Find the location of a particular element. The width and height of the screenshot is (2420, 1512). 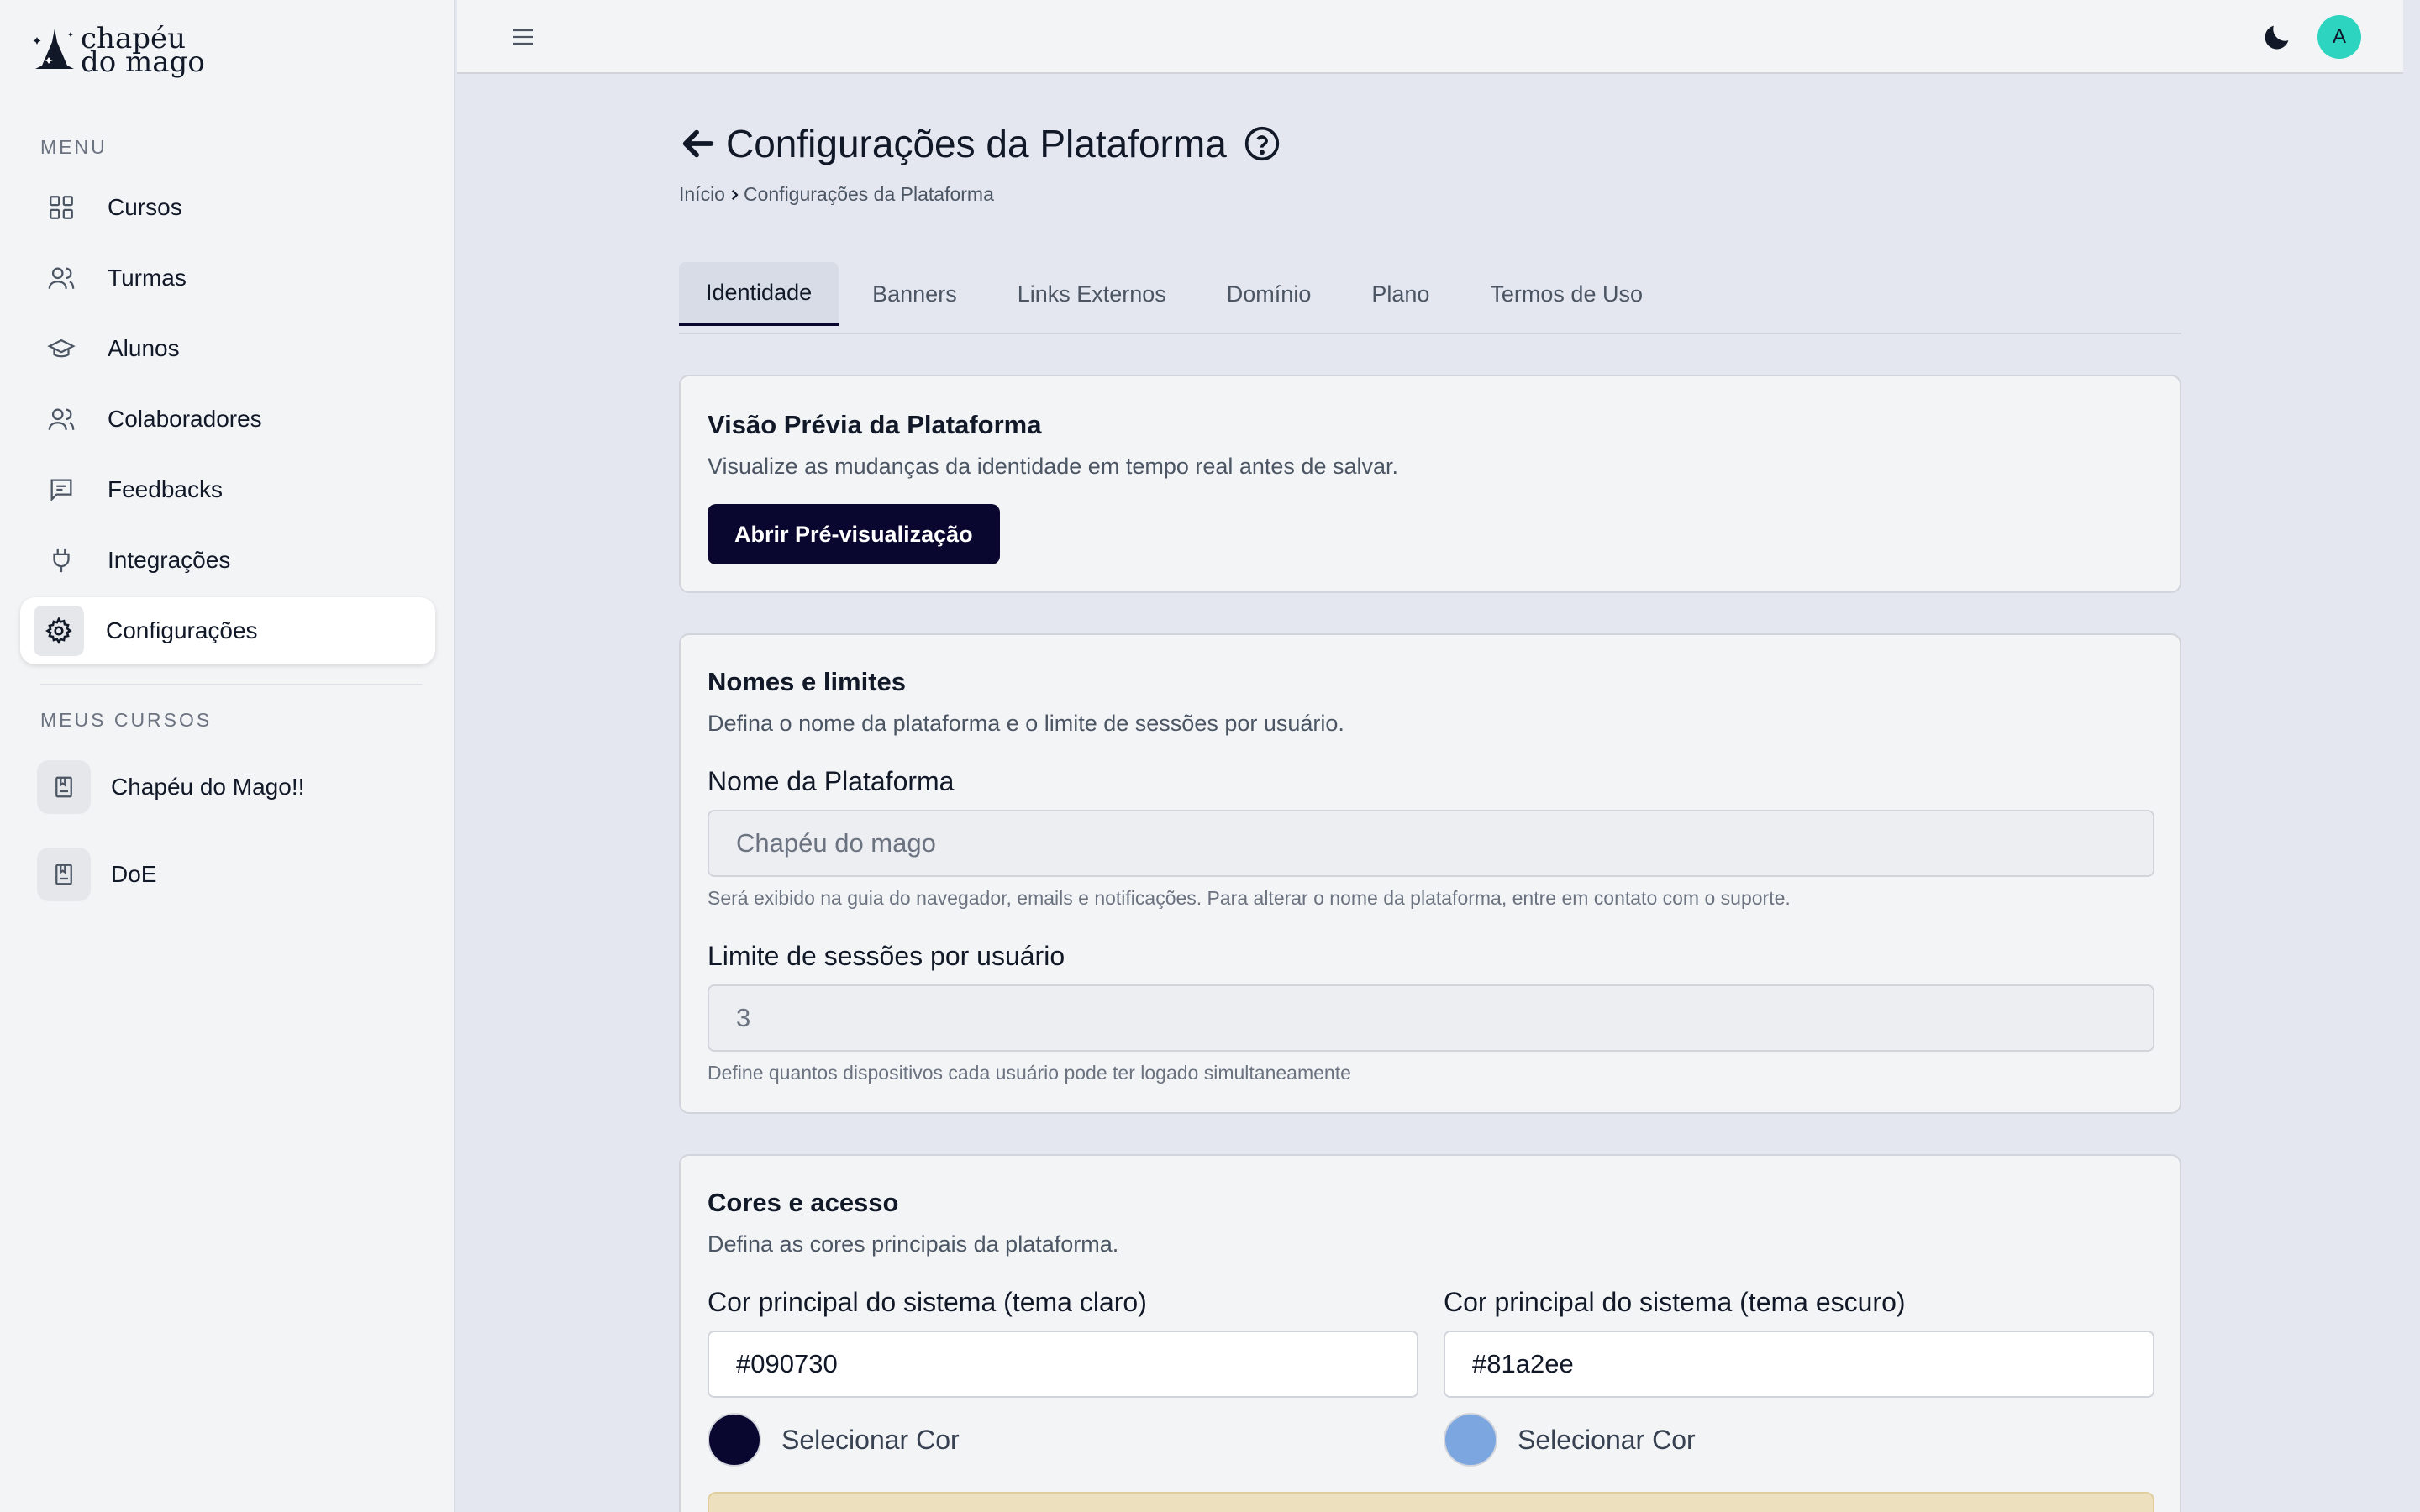

brand-logo: chapéu do mago is located at coordinates (118, 51).